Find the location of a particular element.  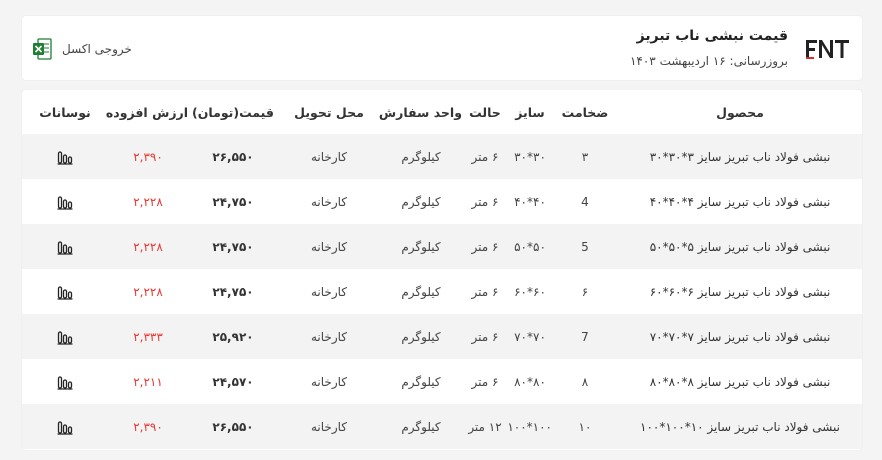

column-header-price: قیمت(تومان) is located at coordinates (233, 112).